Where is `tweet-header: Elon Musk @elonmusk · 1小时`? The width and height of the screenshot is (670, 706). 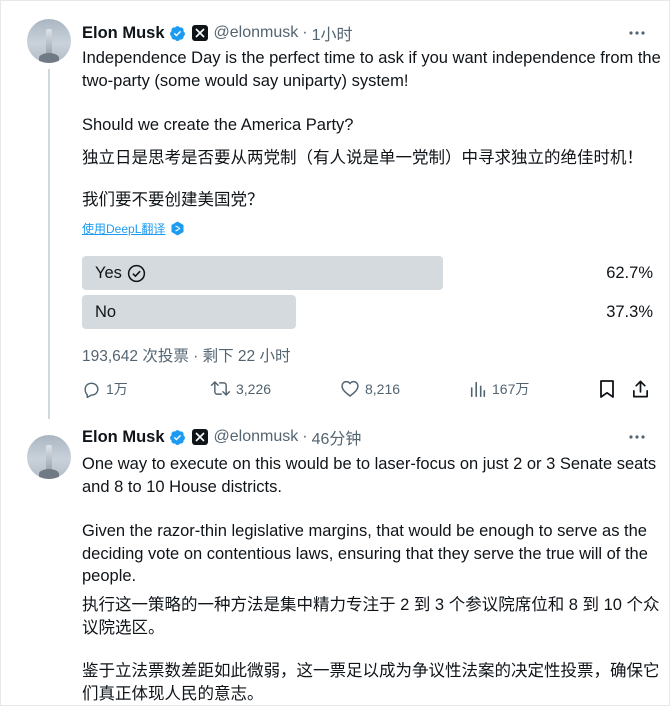 tweet-header: Elon Musk @elonmusk · 1小时 is located at coordinates (217, 33).